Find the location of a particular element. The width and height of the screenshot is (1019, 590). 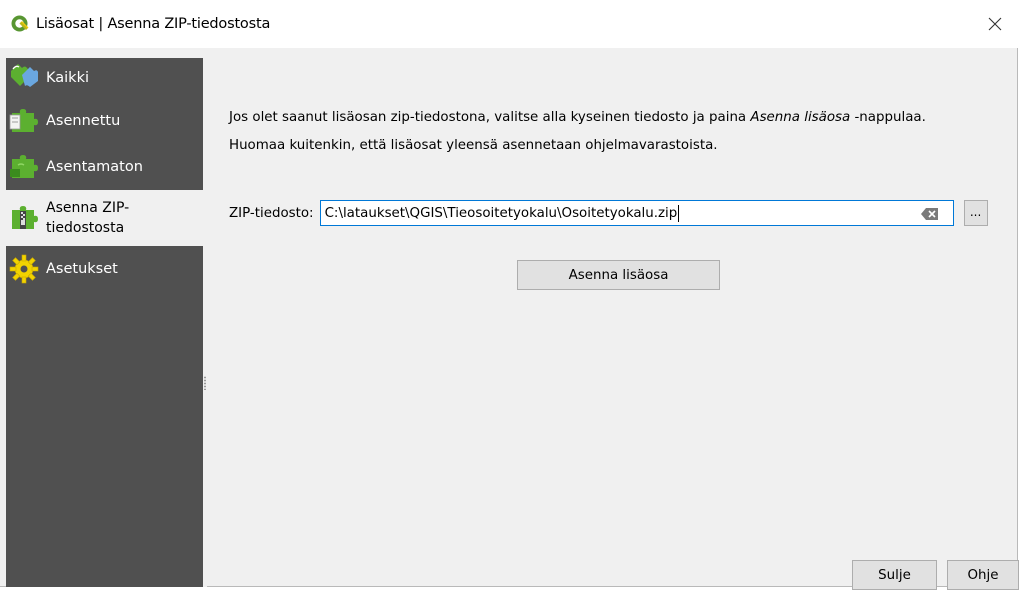

splitter-grip-icon is located at coordinates (205, 383).